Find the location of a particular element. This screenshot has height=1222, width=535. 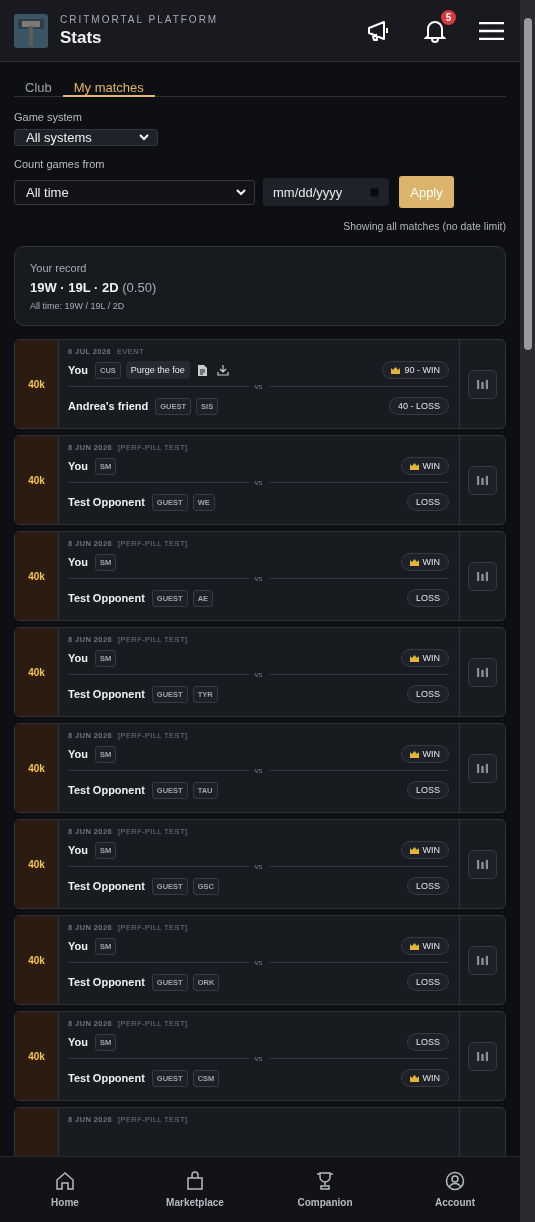

trophy-icon is located at coordinates (325, 1181).